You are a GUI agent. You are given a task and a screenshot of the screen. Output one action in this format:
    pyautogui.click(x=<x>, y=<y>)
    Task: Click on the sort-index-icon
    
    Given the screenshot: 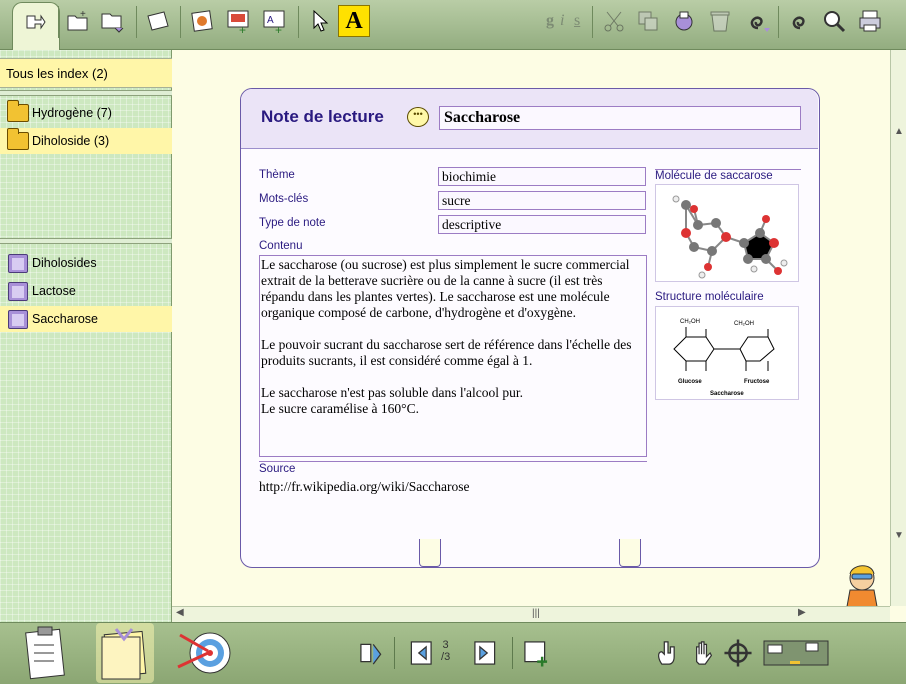 What is the action you would take?
    pyautogui.click(x=112, y=21)
    